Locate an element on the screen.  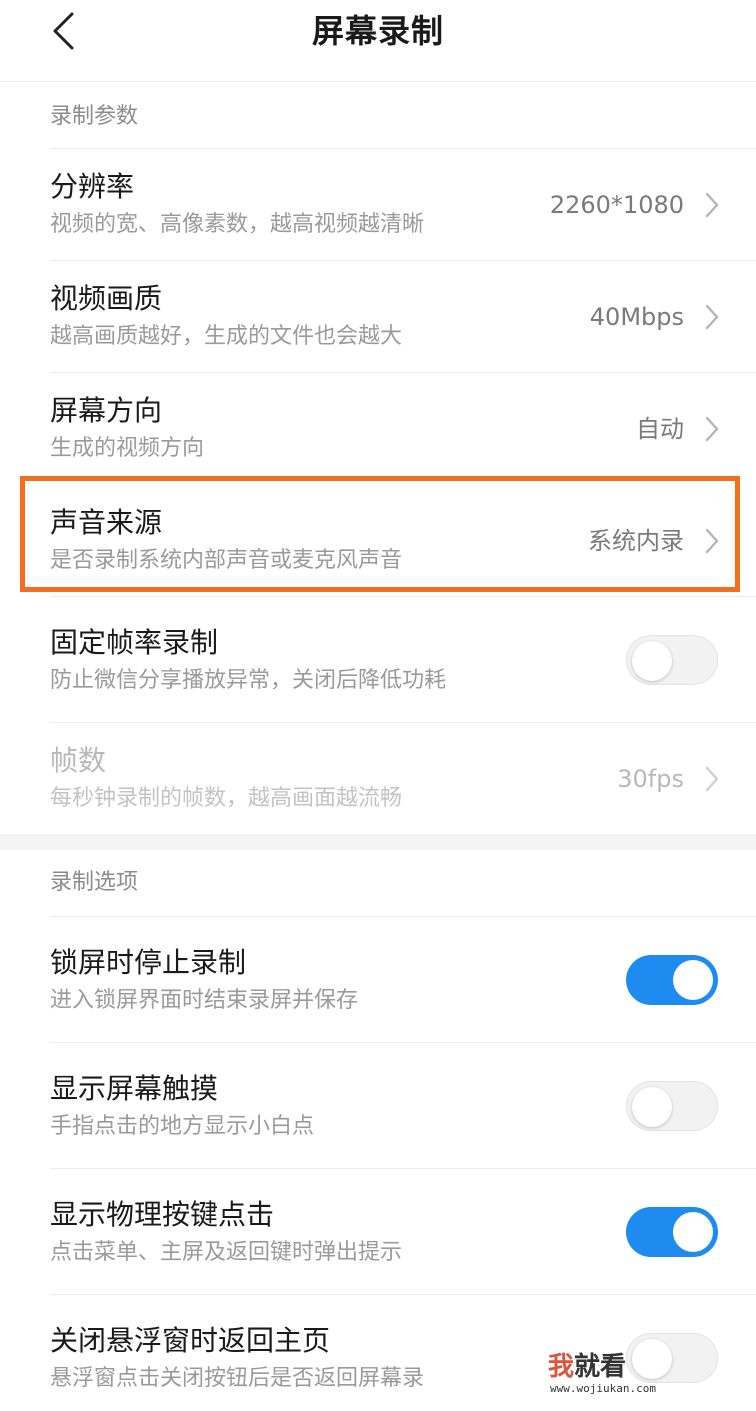
row-subtitle: 视频的宽、高像素数，越高视频越清晰 is located at coordinates (237, 224).